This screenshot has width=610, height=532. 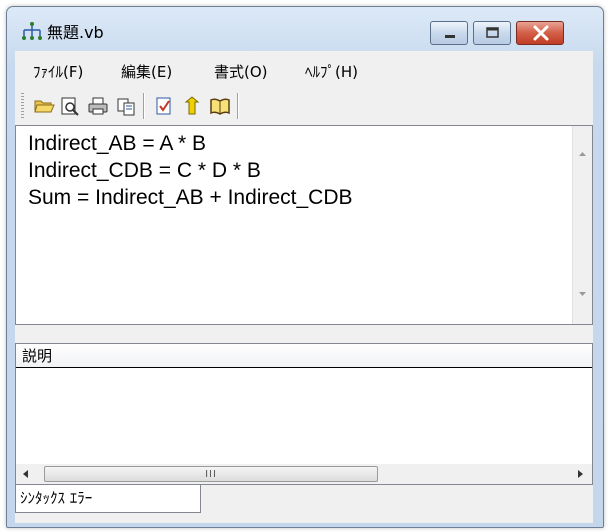 What do you see at coordinates (580, 474) in the screenshot?
I see `scroll-right-icon` at bounding box center [580, 474].